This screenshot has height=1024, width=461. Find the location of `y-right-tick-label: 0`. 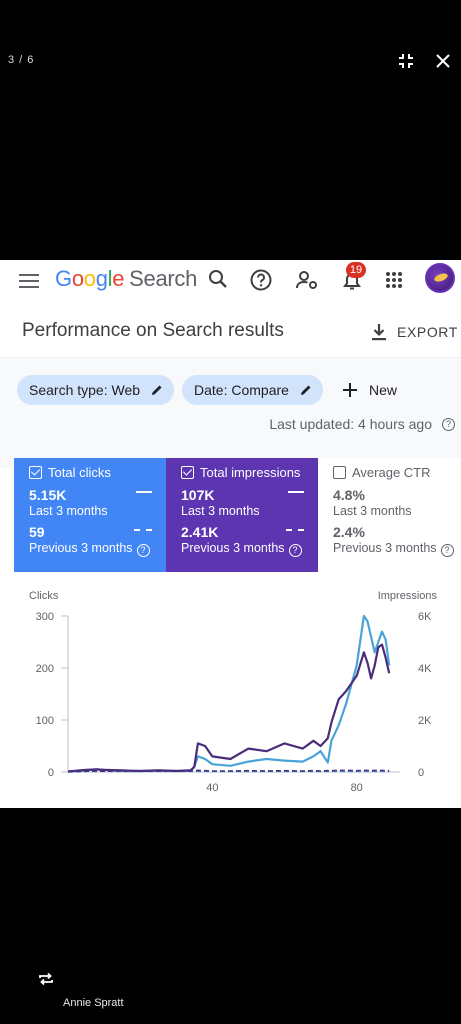

y-right-tick-label: 0 is located at coordinates (421, 773).